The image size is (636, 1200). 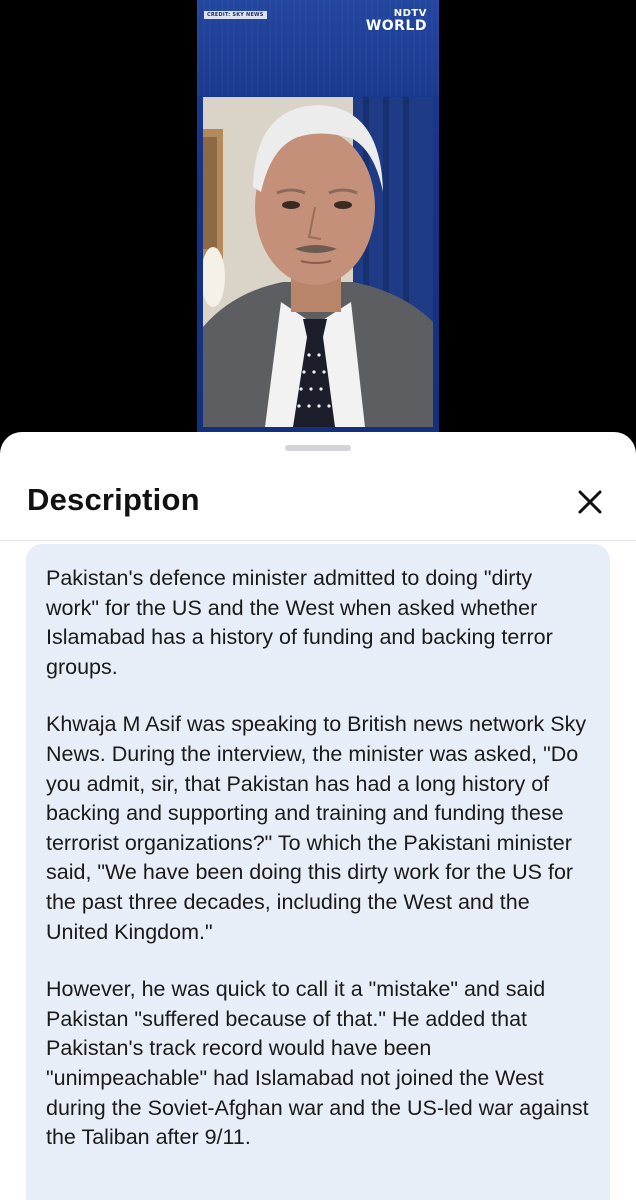 I want to click on close-button, so click(x=590, y=502).